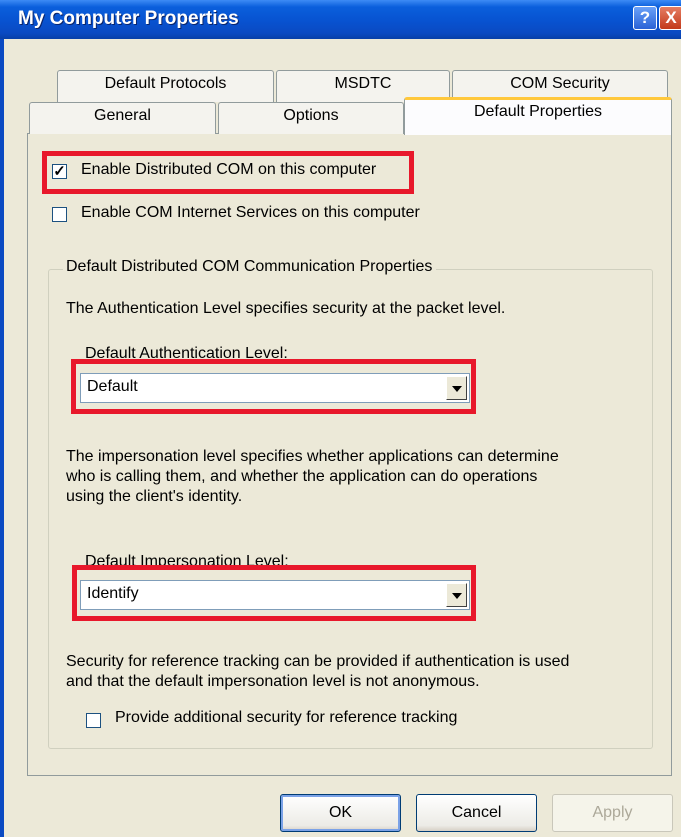 This screenshot has width=681, height=837. What do you see at coordinates (340, 813) in the screenshot?
I see `ok-button: OK` at bounding box center [340, 813].